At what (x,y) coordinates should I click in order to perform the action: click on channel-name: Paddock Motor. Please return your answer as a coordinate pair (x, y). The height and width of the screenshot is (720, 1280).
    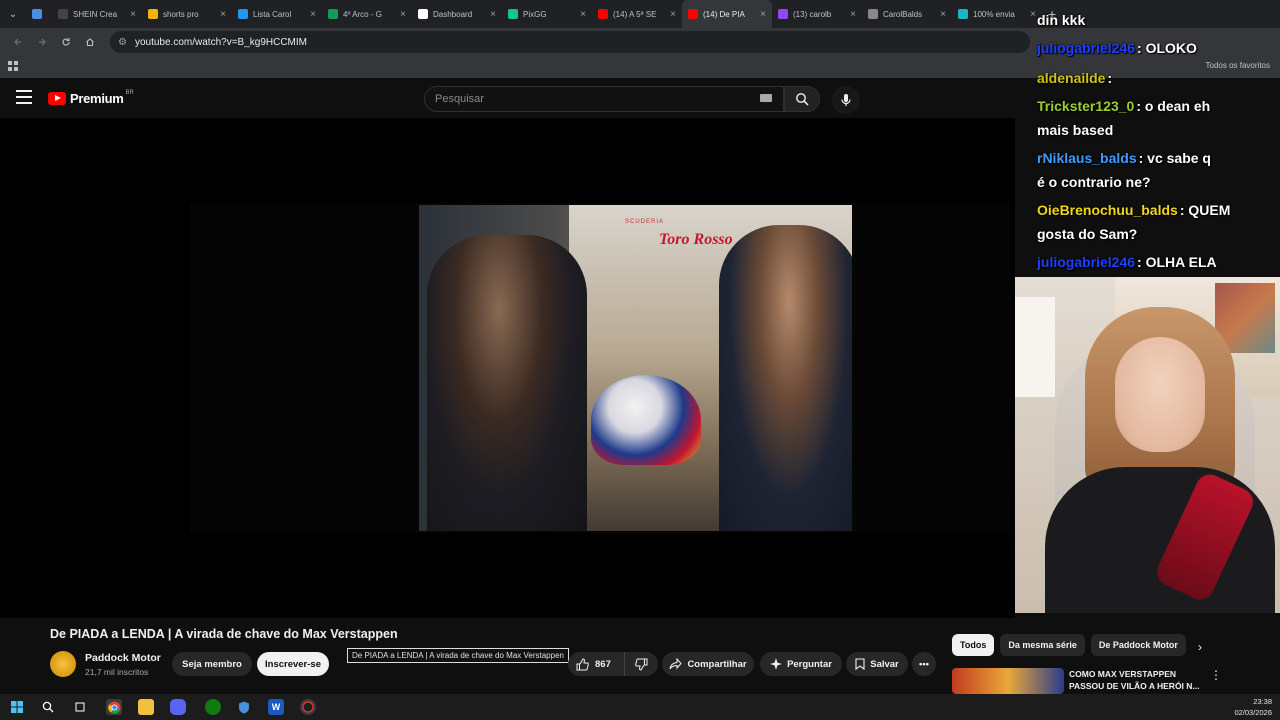
    Looking at the image, I should click on (123, 658).